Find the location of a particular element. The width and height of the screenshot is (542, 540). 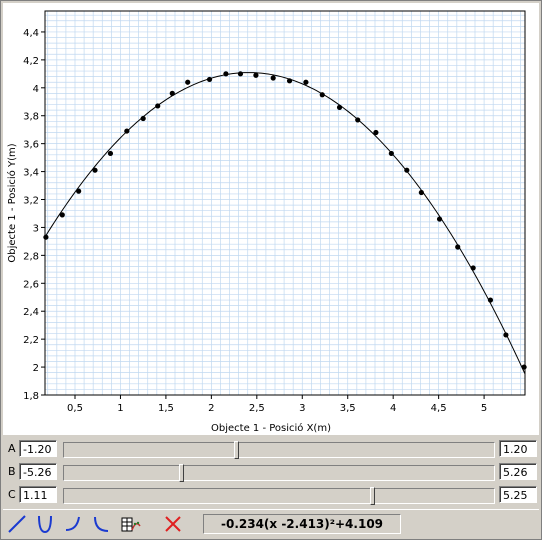

parabola-fit-icon is located at coordinates (45, 524).